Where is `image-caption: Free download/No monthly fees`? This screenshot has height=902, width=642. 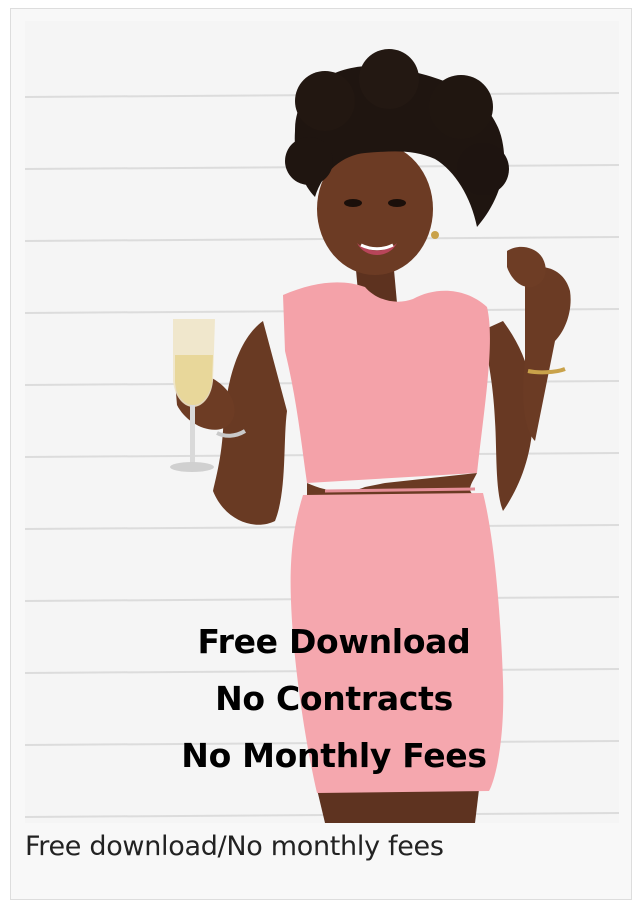
image-caption: Free download/No monthly fees is located at coordinates (234, 846).